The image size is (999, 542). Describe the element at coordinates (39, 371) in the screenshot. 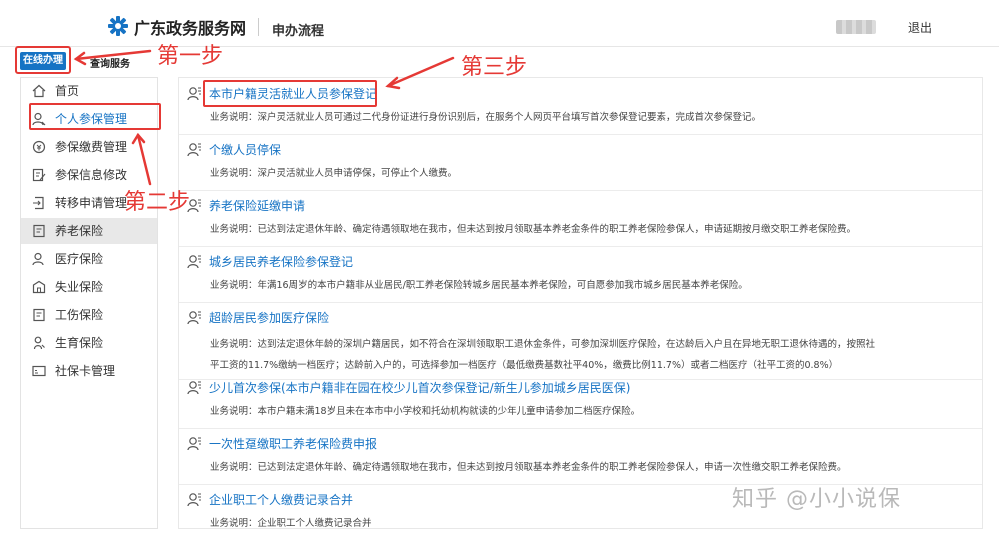

I see `card-icon` at that location.